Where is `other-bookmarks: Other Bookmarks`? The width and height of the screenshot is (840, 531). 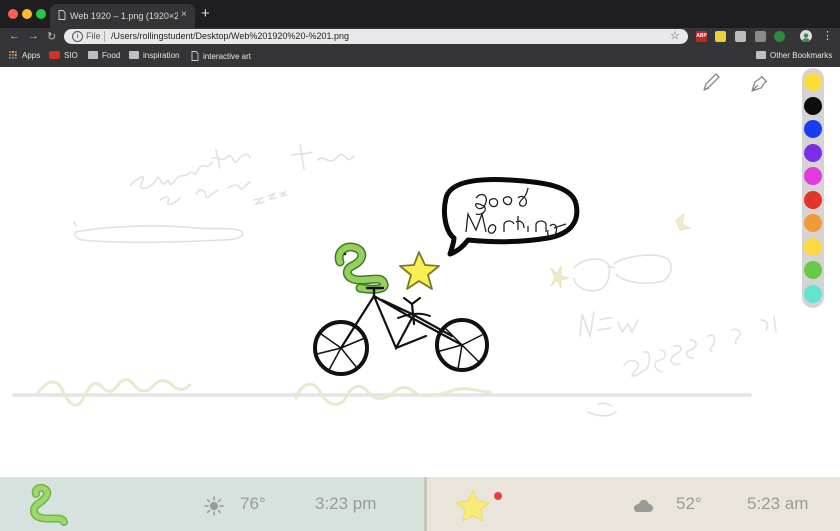
other-bookmarks: Other Bookmarks is located at coordinates (794, 55).